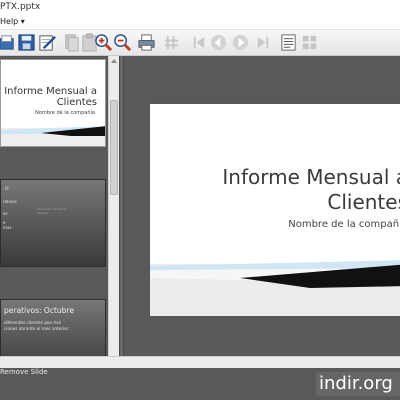  I want to click on print-icon, so click(146, 42).